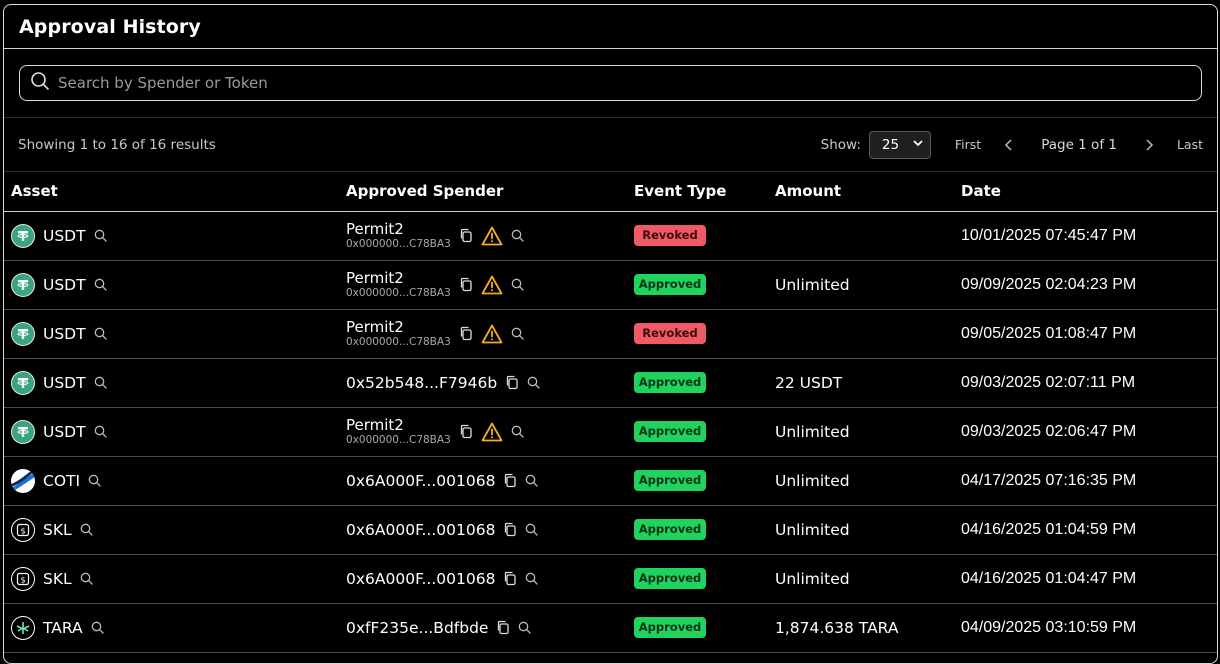 Image resolution: width=1220 pixels, height=664 pixels. What do you see at coordinates (1049, 284) in the screenshot?
I see `date-cell: 09/09/2025 02:04:23 PM` at bounding box center [1049, 284].